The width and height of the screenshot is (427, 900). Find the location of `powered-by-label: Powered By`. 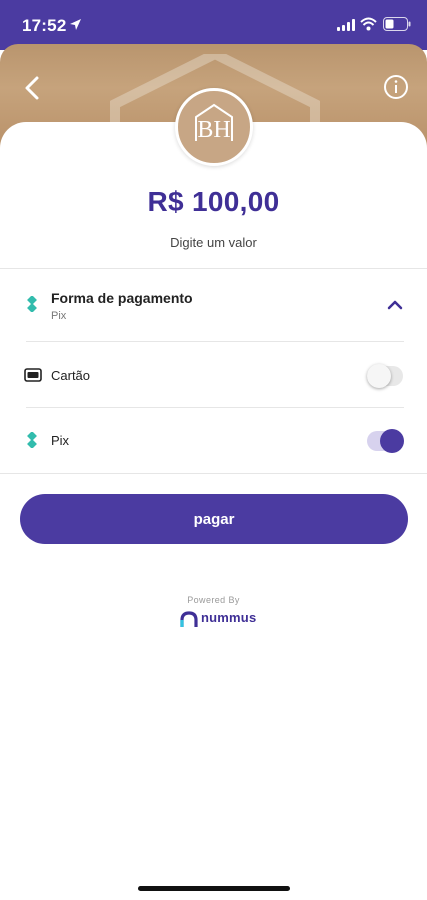

powered-by-label: Powered By is located at coordinates (213, 600).